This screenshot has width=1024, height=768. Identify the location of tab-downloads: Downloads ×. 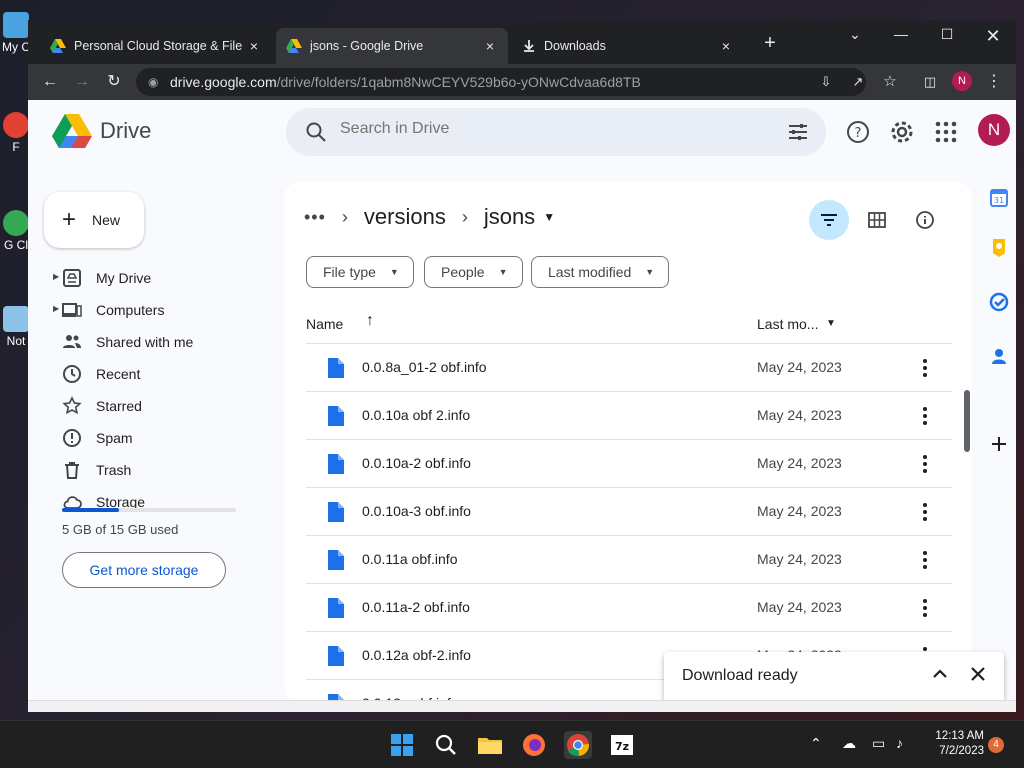
(628, 46).